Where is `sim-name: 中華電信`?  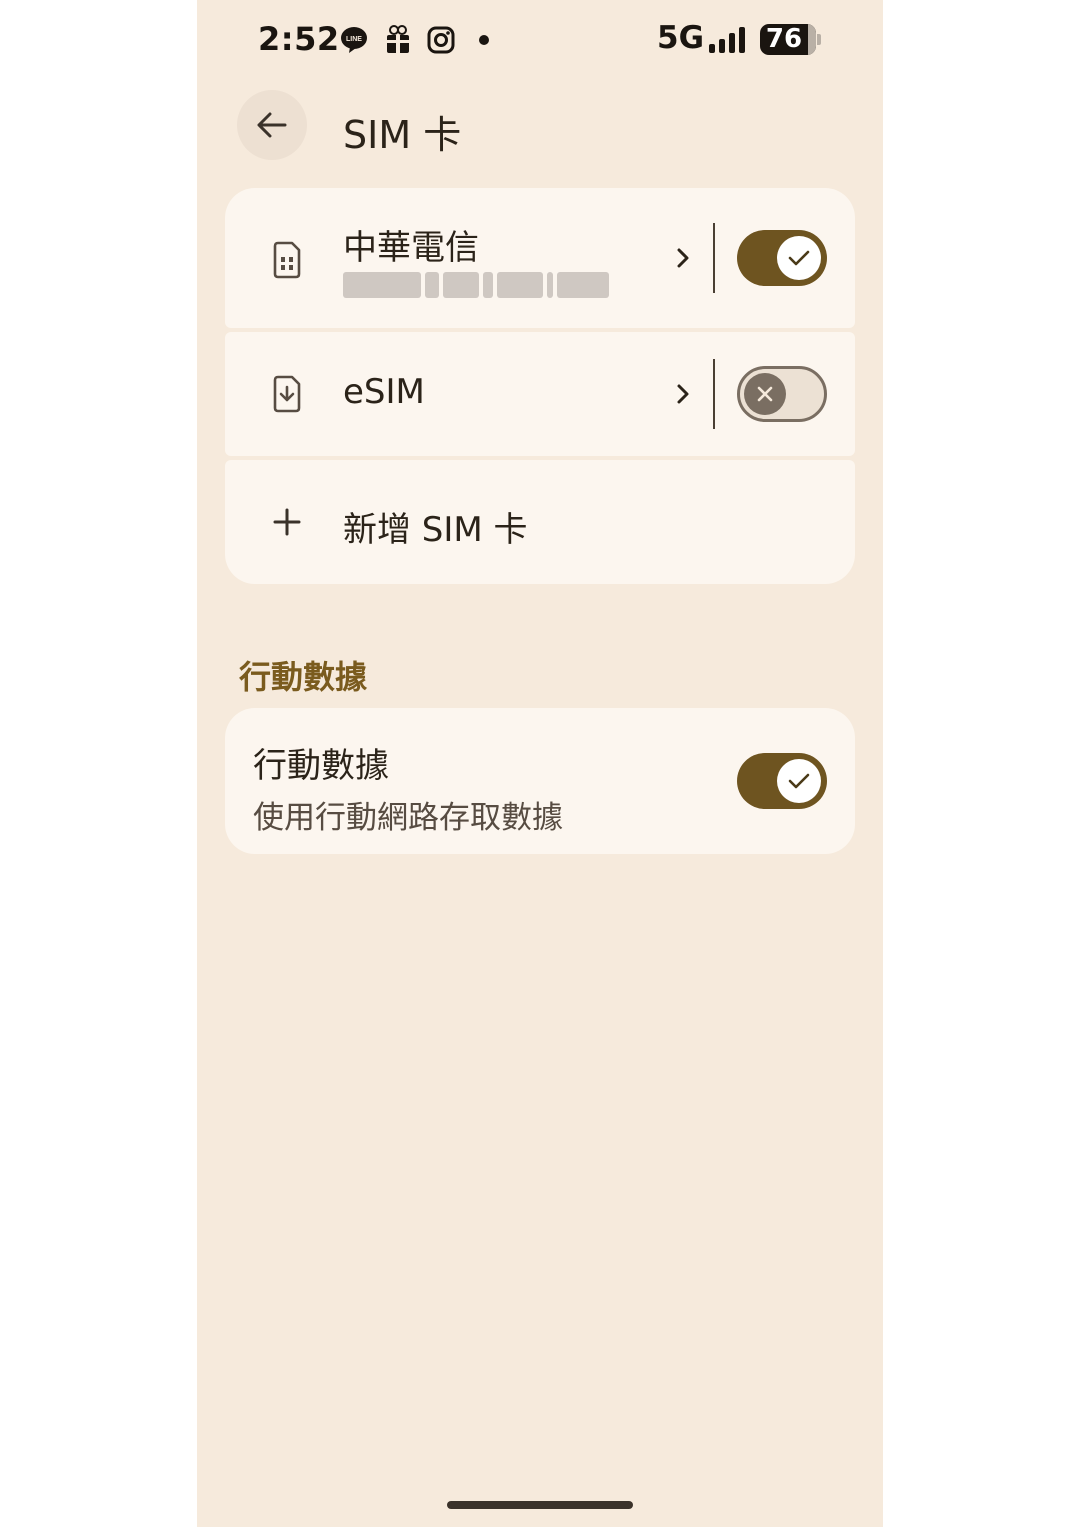
sim-name: 中華電信 is located at coordinates (411, 248).